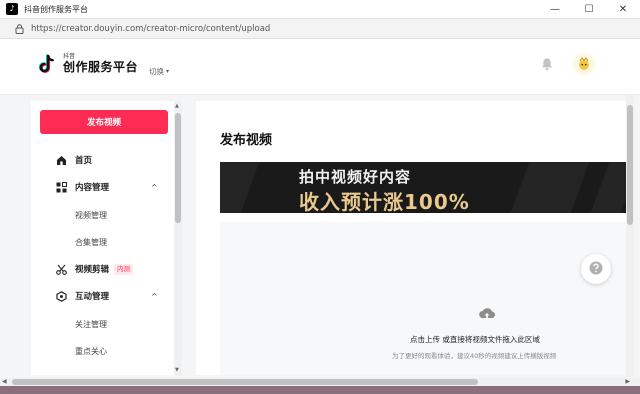  I want to click on cloud-upload-icon, so click(487, 314).